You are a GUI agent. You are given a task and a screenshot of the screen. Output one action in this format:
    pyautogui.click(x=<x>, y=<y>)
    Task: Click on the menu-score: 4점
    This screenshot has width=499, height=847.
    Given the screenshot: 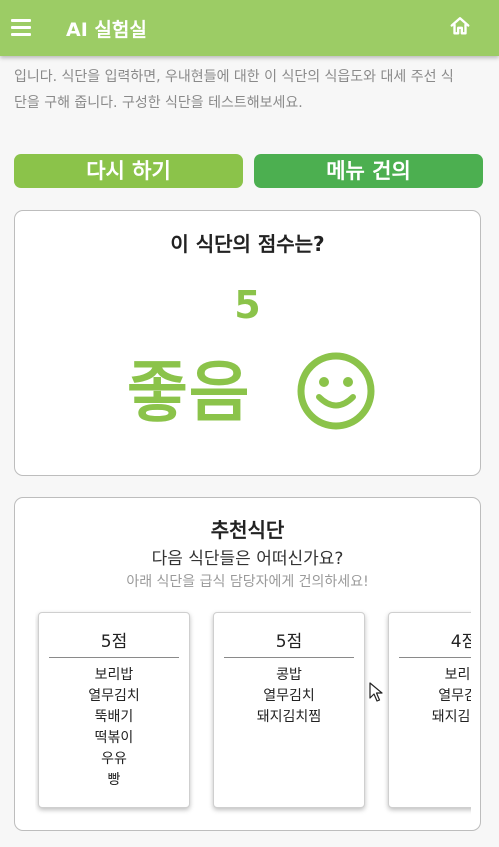 What is the action you would take?
    pyautogui.click(x=460, y=642)
    